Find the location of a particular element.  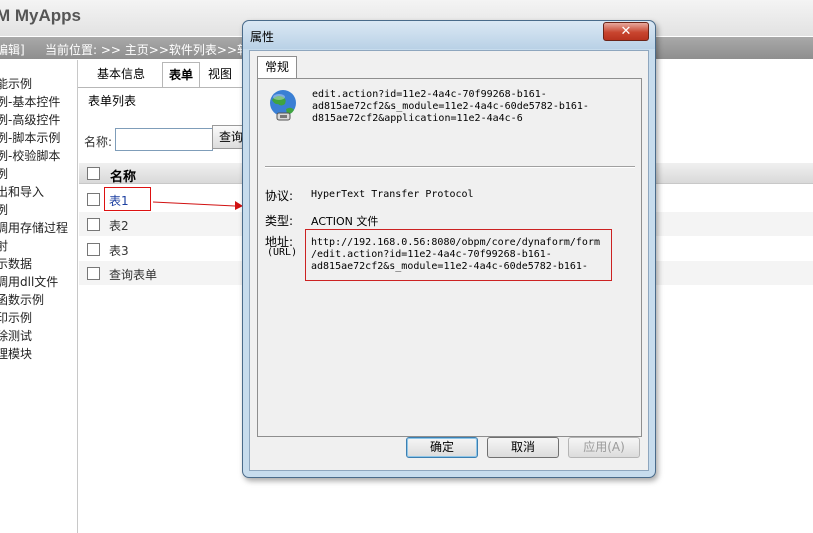

annotation-highlight-box is located at coordinates (127, 199).